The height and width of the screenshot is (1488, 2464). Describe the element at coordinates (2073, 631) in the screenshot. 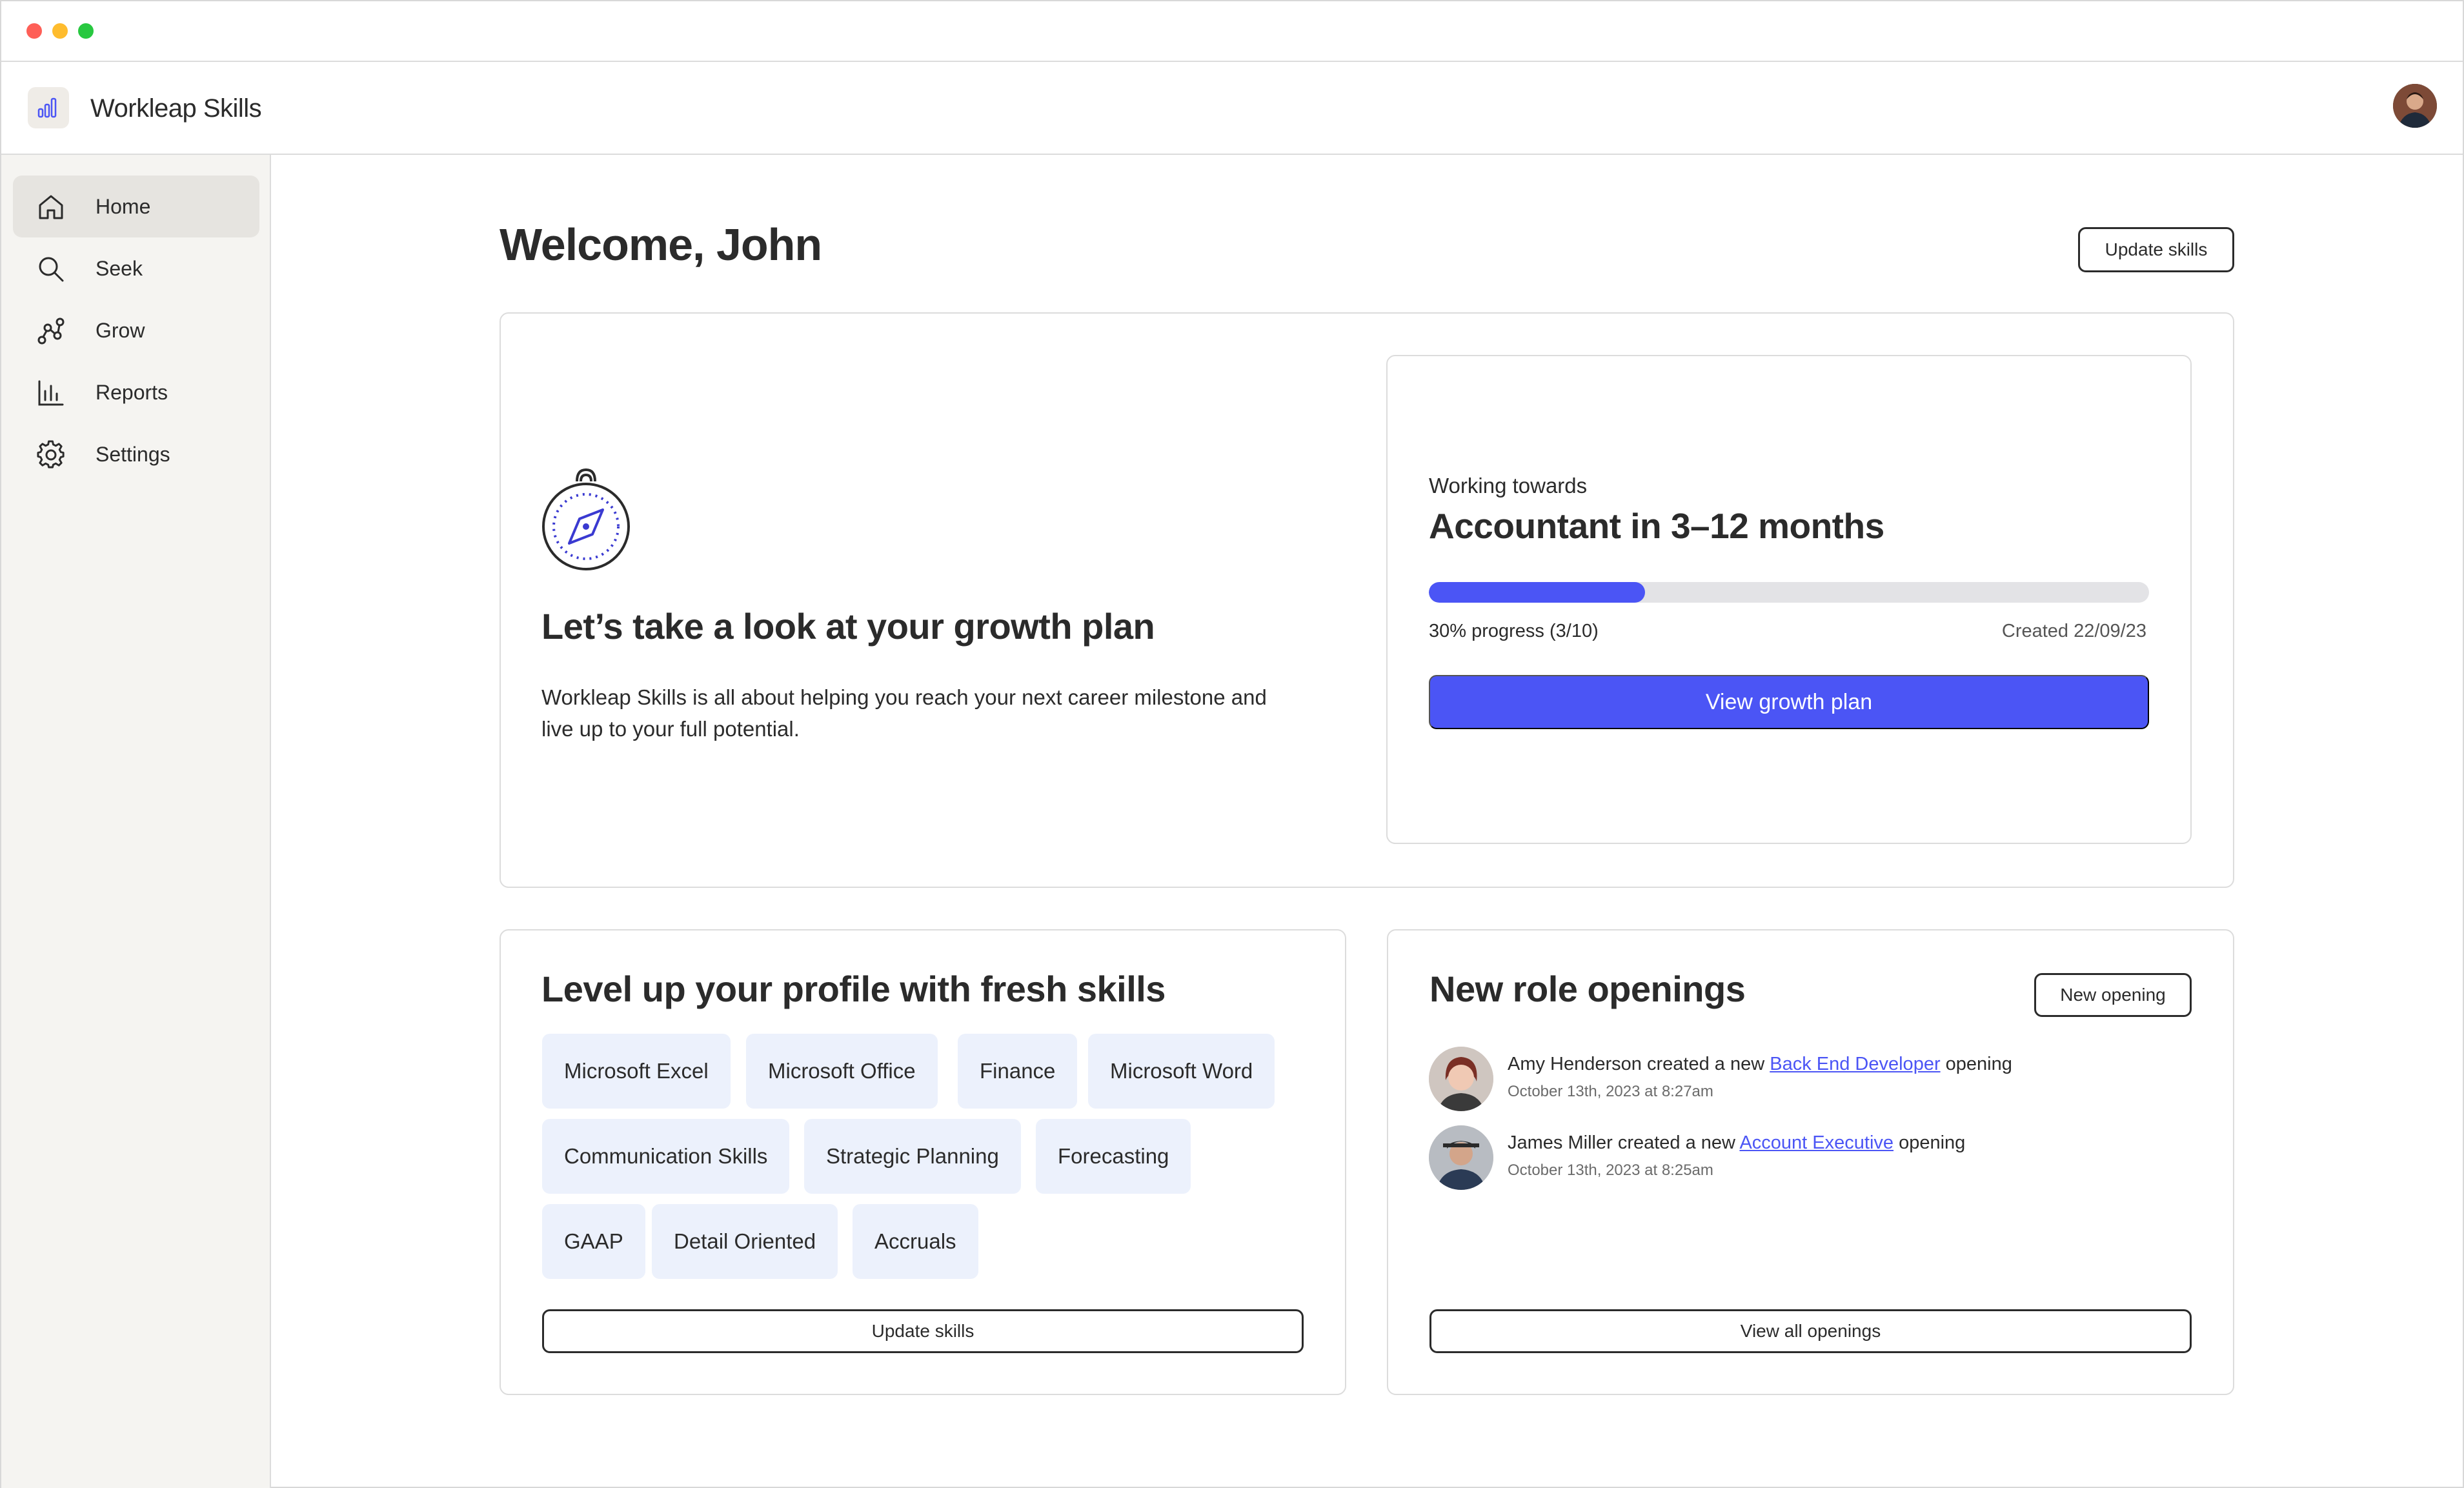

I see `created-date: Created 22/09/23` at that location.